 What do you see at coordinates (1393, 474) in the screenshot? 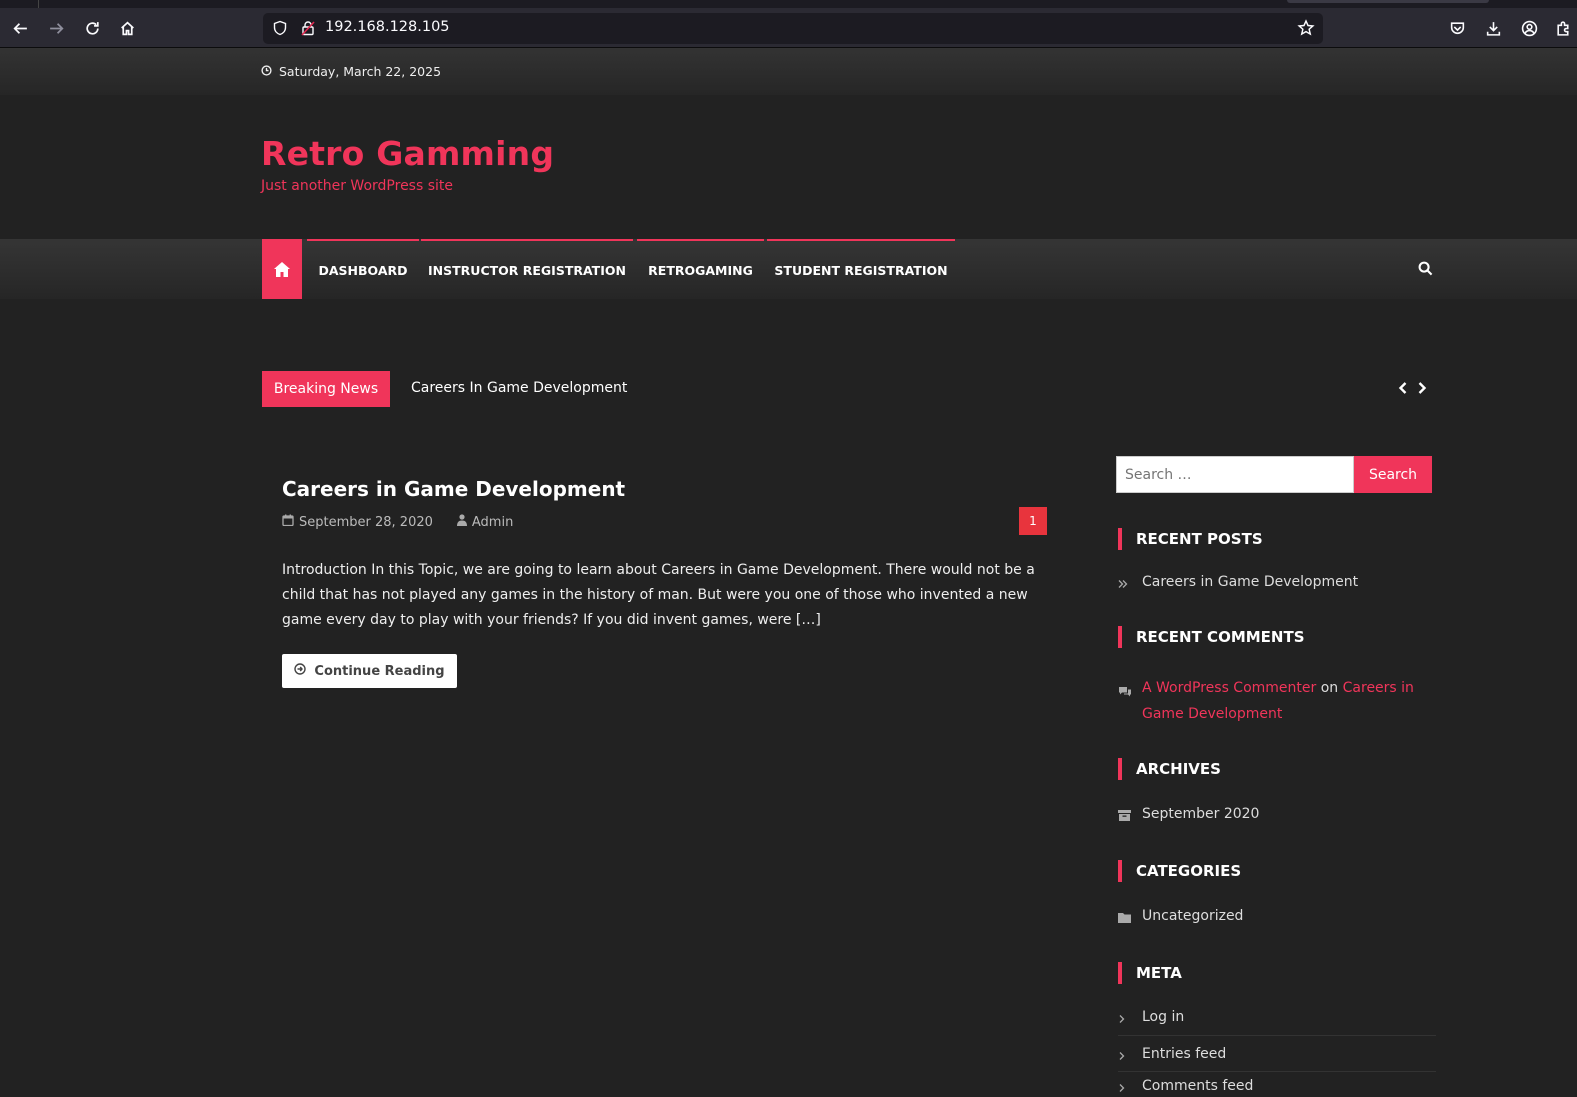
I see `sidebar-search-button: Search` at bounding box center [1393, 474].